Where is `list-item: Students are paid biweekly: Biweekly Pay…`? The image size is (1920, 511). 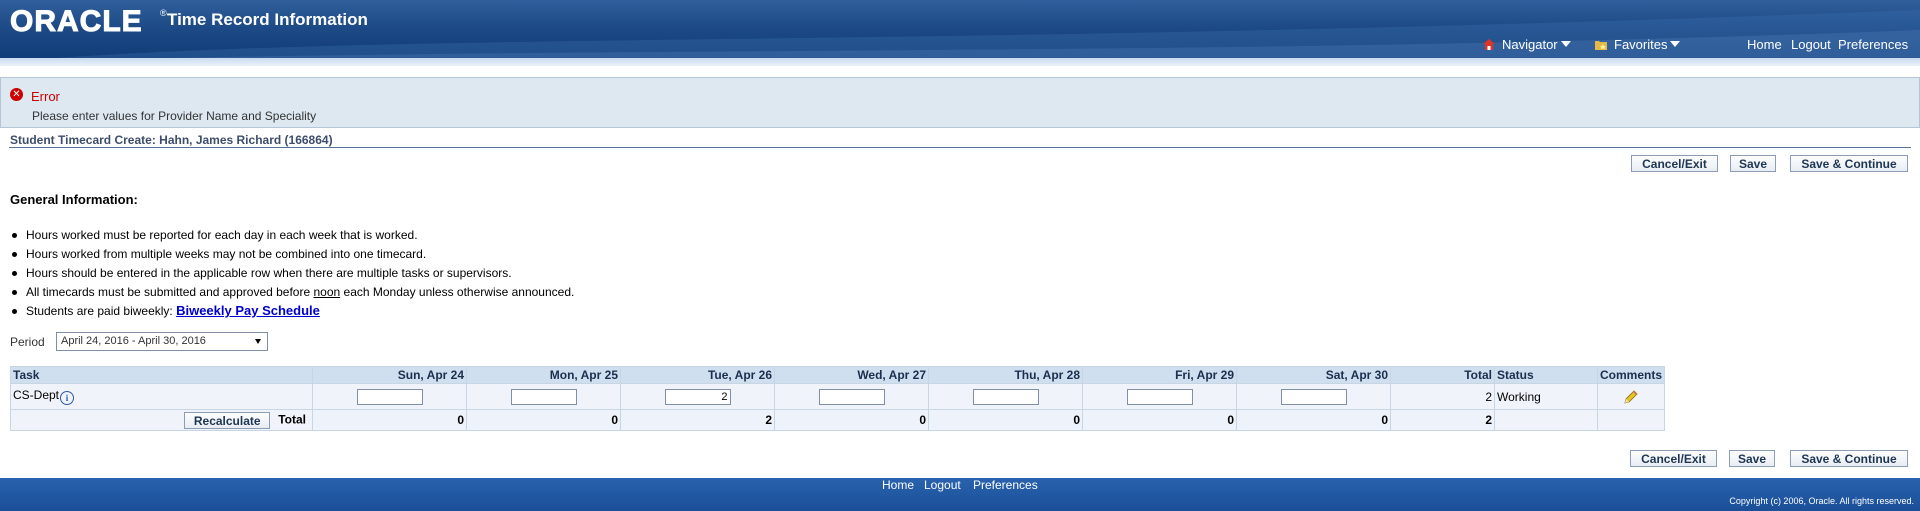 list-item: Students are paid biweekly: Biweekly Pay… is located at coordinates (292, 312).